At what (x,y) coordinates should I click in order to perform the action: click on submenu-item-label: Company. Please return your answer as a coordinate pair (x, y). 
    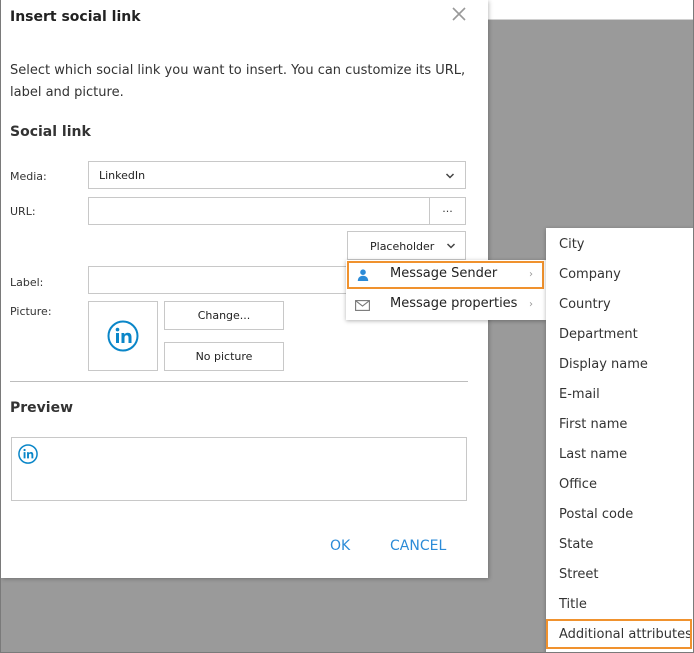
    Looking at the image, I should click on (590, 274).